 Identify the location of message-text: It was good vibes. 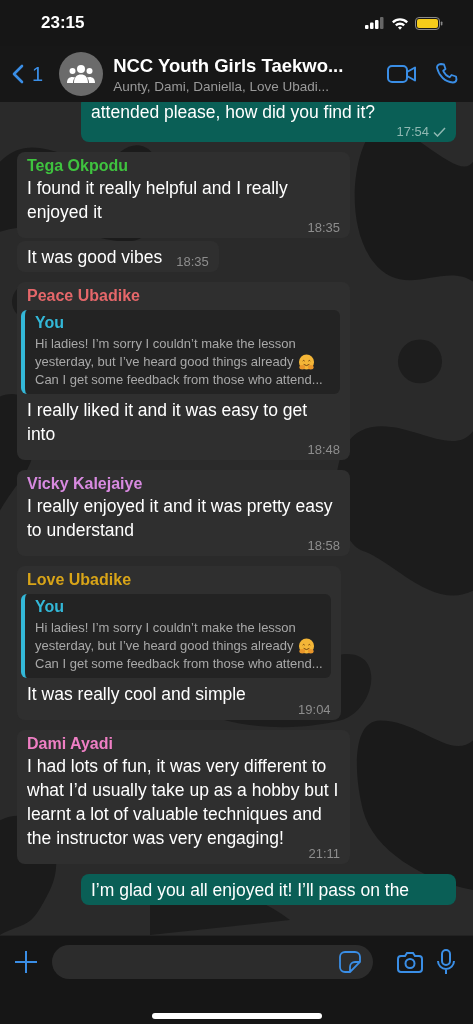
(95, 257).